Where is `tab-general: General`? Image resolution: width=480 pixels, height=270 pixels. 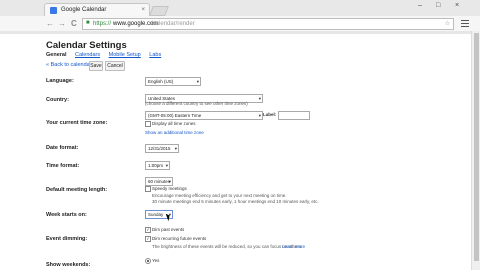 tab-general: General is located at coordinates (56, 55).